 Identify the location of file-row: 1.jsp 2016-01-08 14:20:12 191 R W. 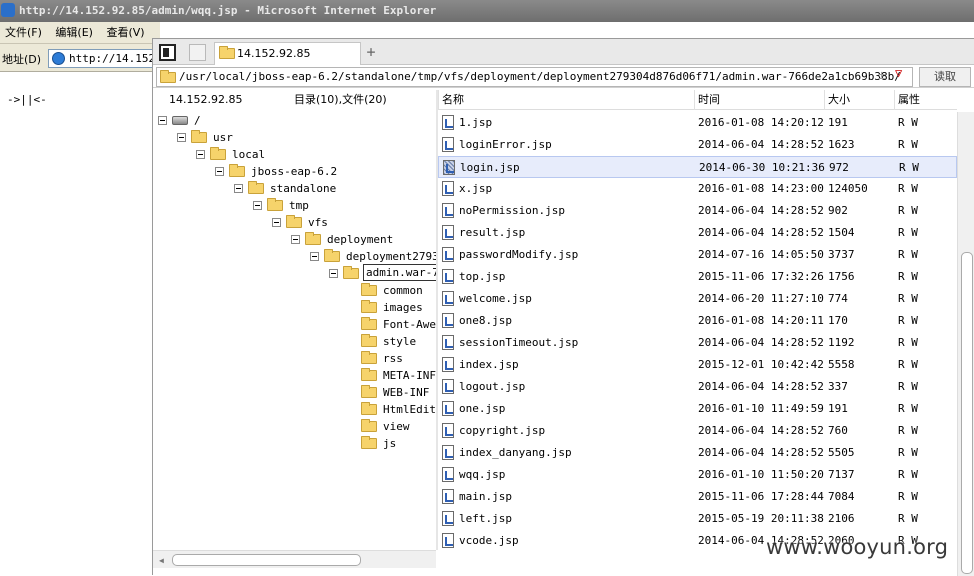
(697, 123).